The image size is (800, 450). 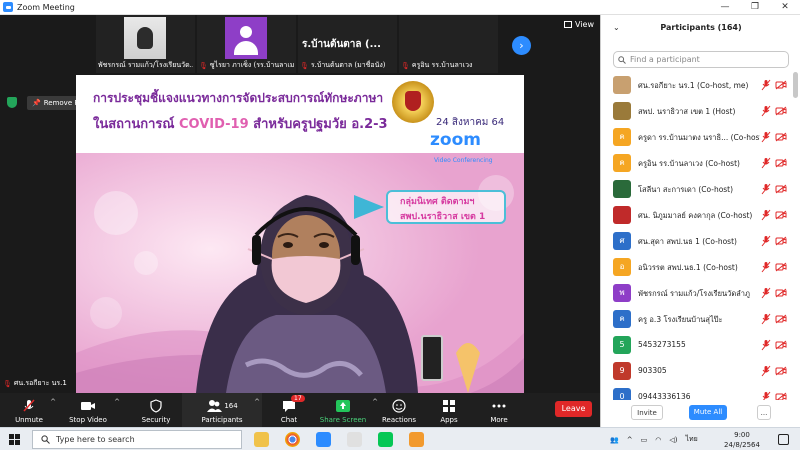 What do you see at coordinates (785, 7) in the screenshot?
I see `close-window-button: ✕` at bounding box center [785, 7].